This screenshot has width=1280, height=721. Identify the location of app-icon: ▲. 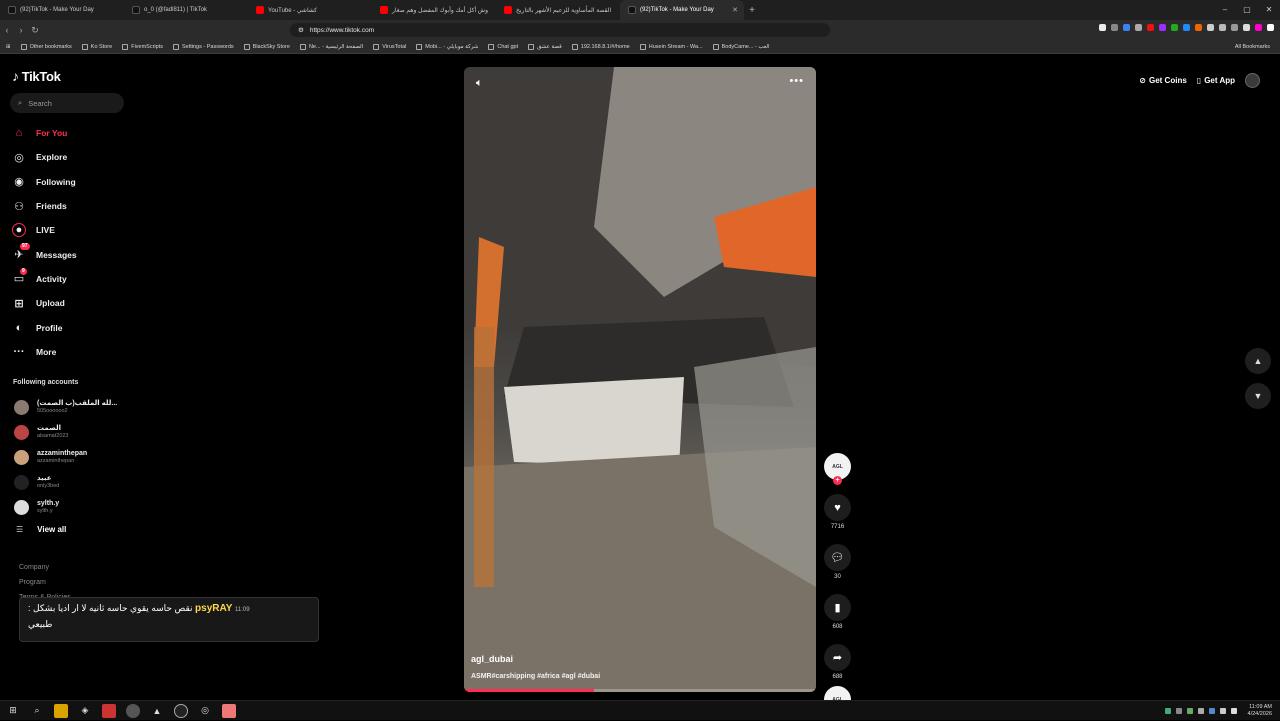
(157, 711).